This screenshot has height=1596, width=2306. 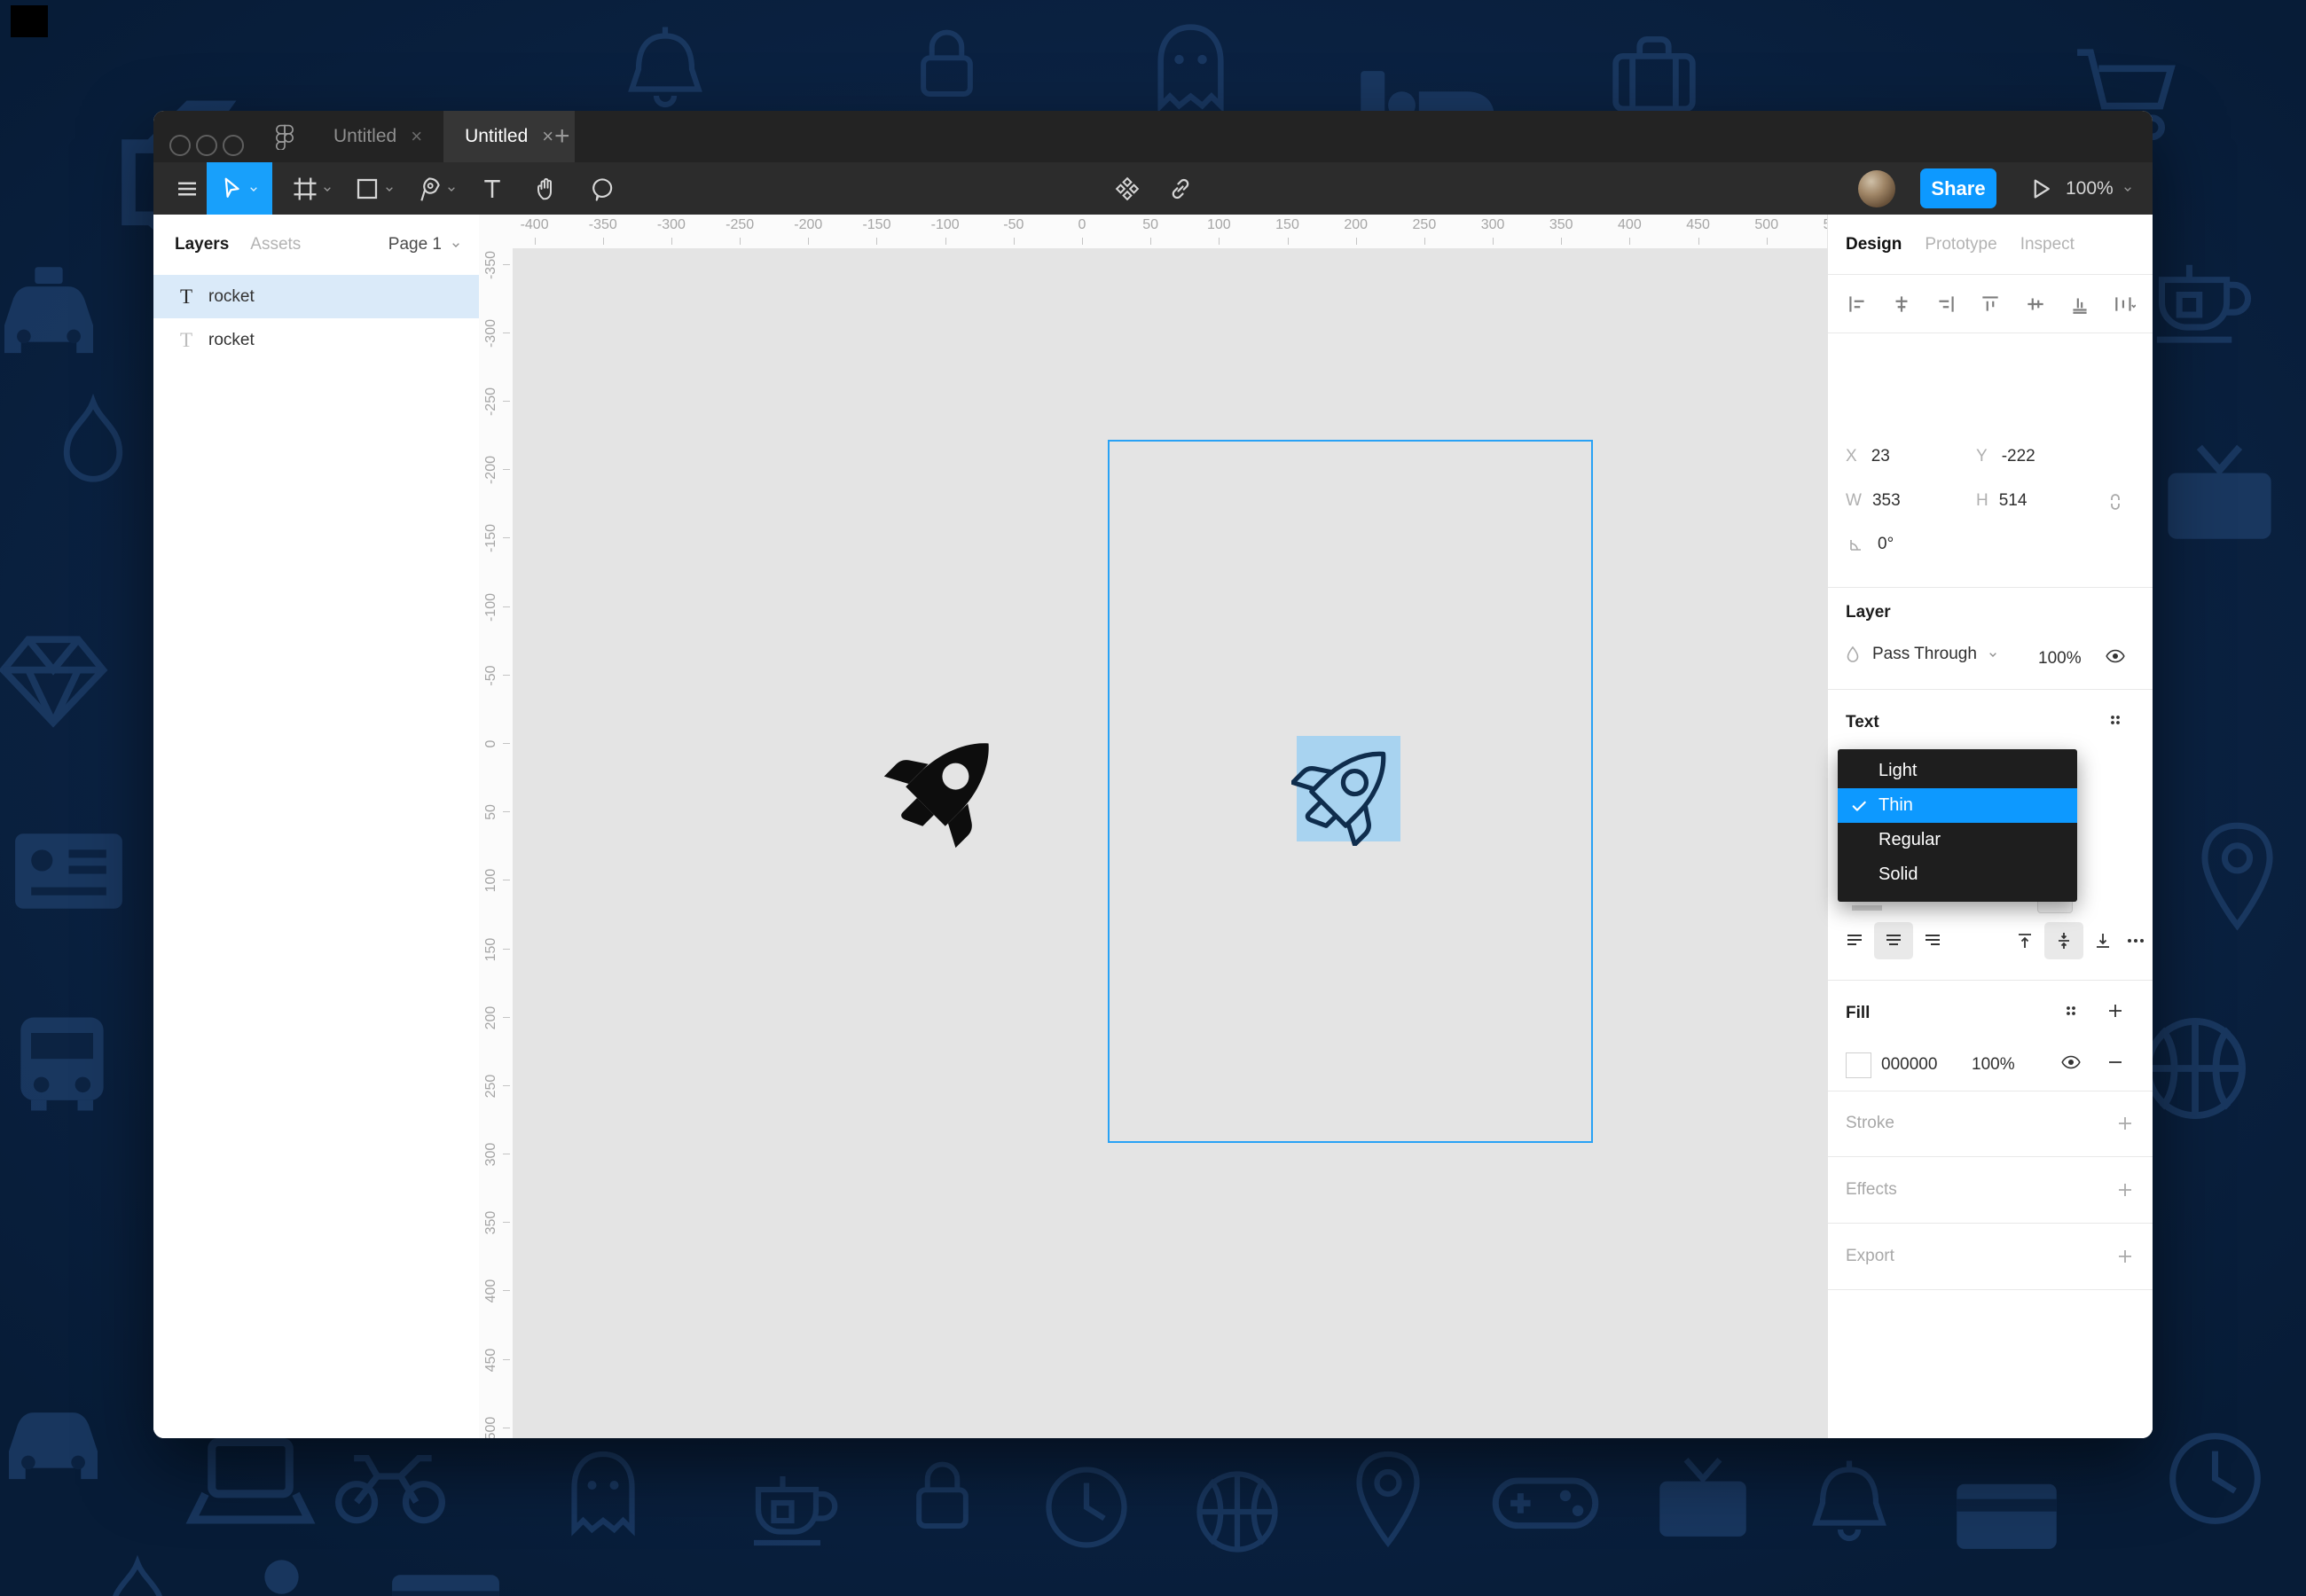 I want to click on vertical-align-bottom-button, so click(x=2102, y=941).